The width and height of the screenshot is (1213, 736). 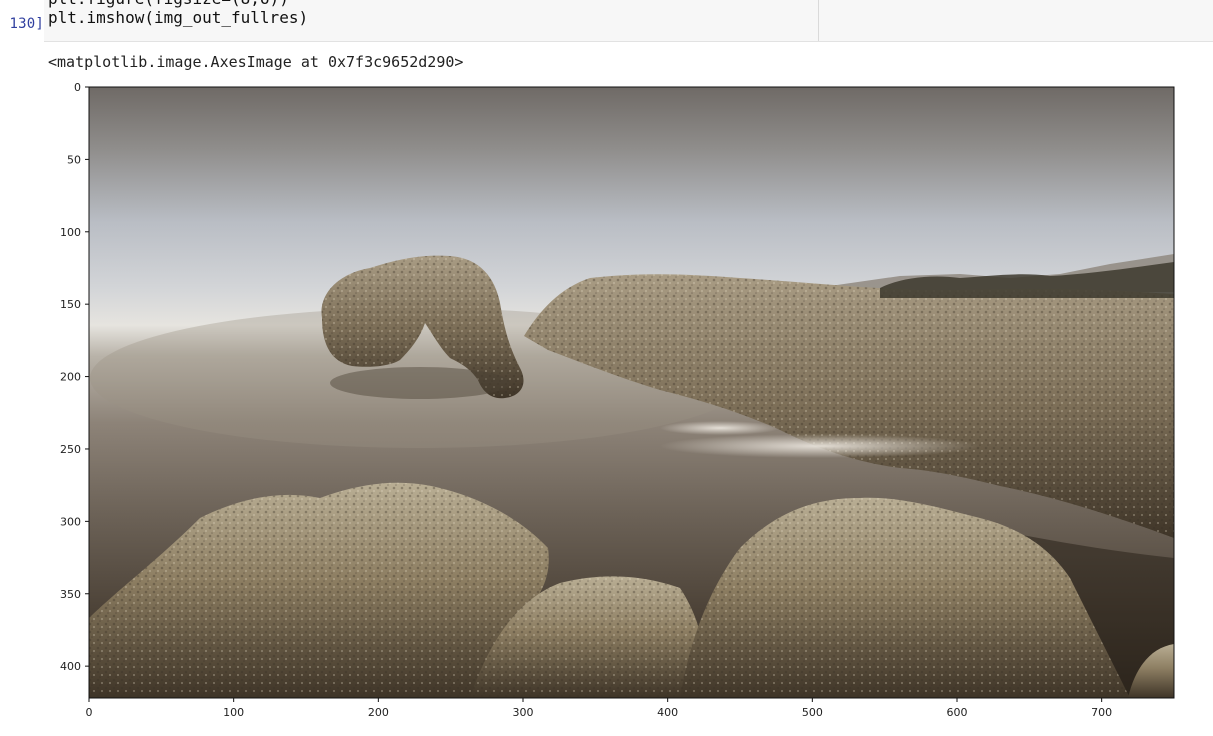 What do you see at coordinates (420, 383) in the screenshot?
I see `arch-reflection` at bounding box center [420, 383].